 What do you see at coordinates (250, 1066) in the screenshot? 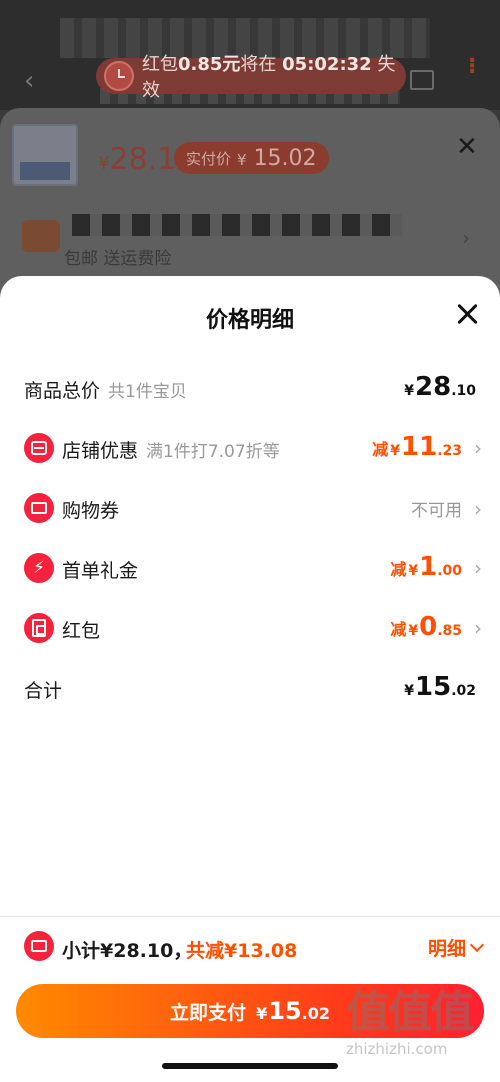
I see `home-indicator` at bounding box center [250, 1066].